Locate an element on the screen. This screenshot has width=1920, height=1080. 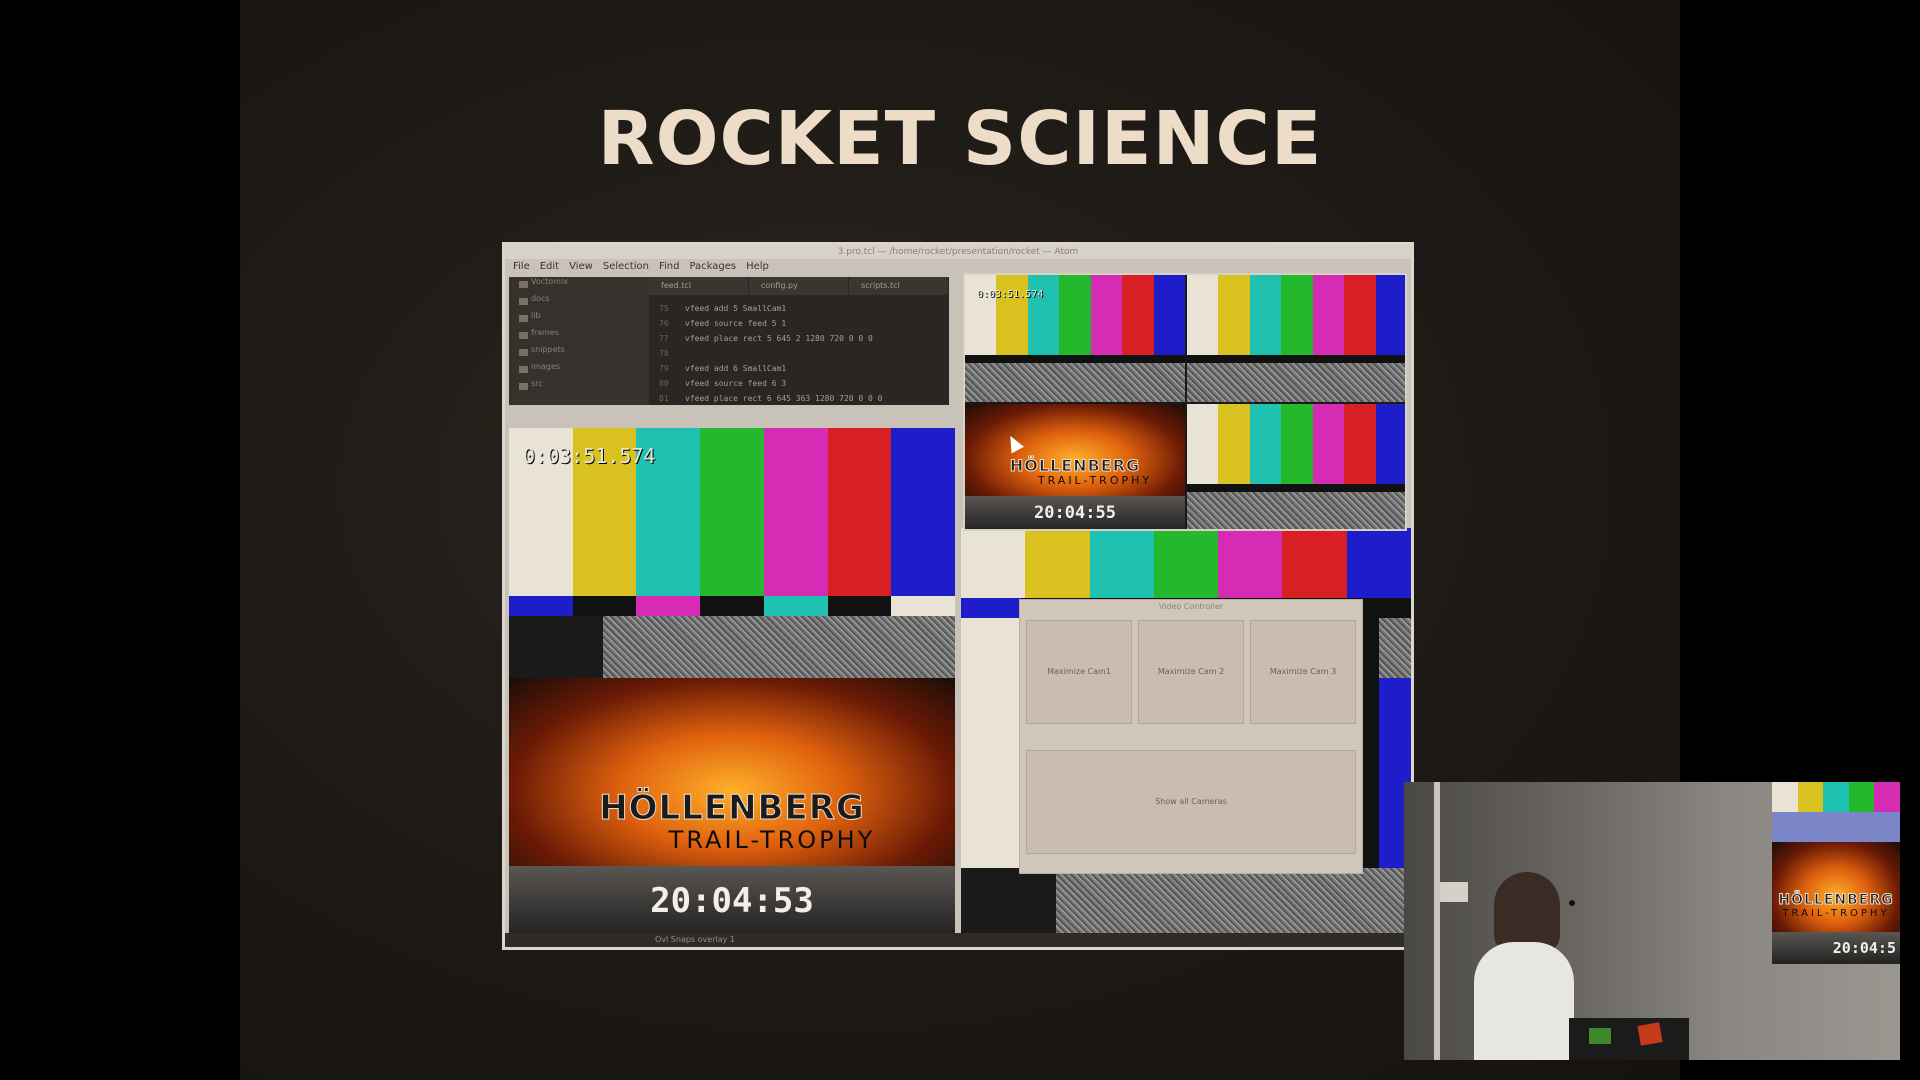
tab-scripts: scripts.tcl is located at coordinates (899, 286).